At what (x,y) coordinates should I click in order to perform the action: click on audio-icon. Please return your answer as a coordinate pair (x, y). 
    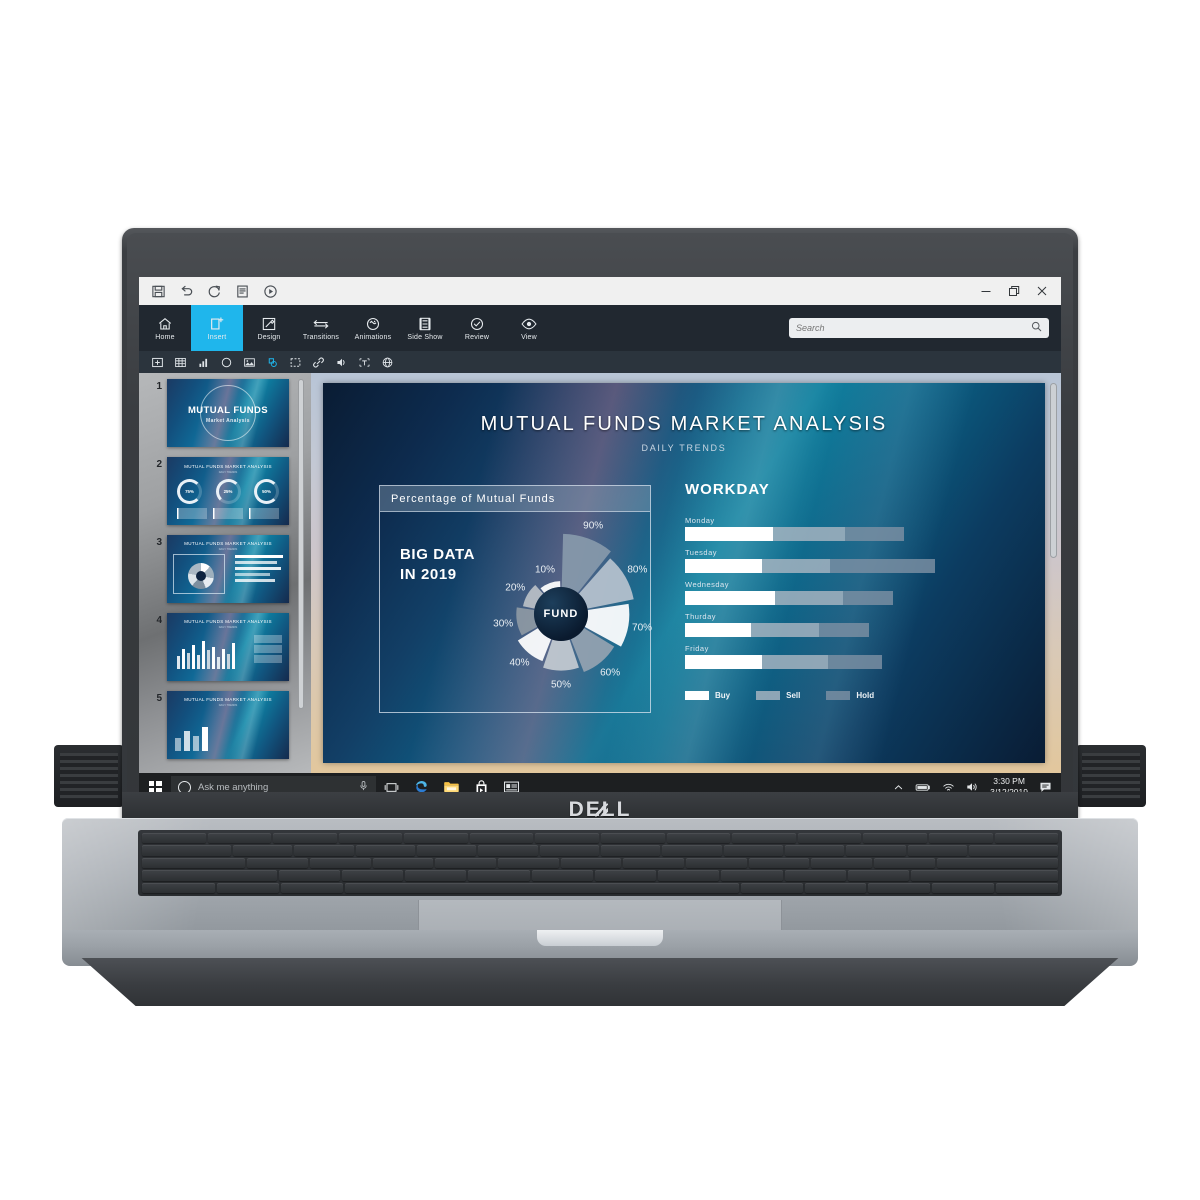
    Looking at the image, I should click on (341, 362).